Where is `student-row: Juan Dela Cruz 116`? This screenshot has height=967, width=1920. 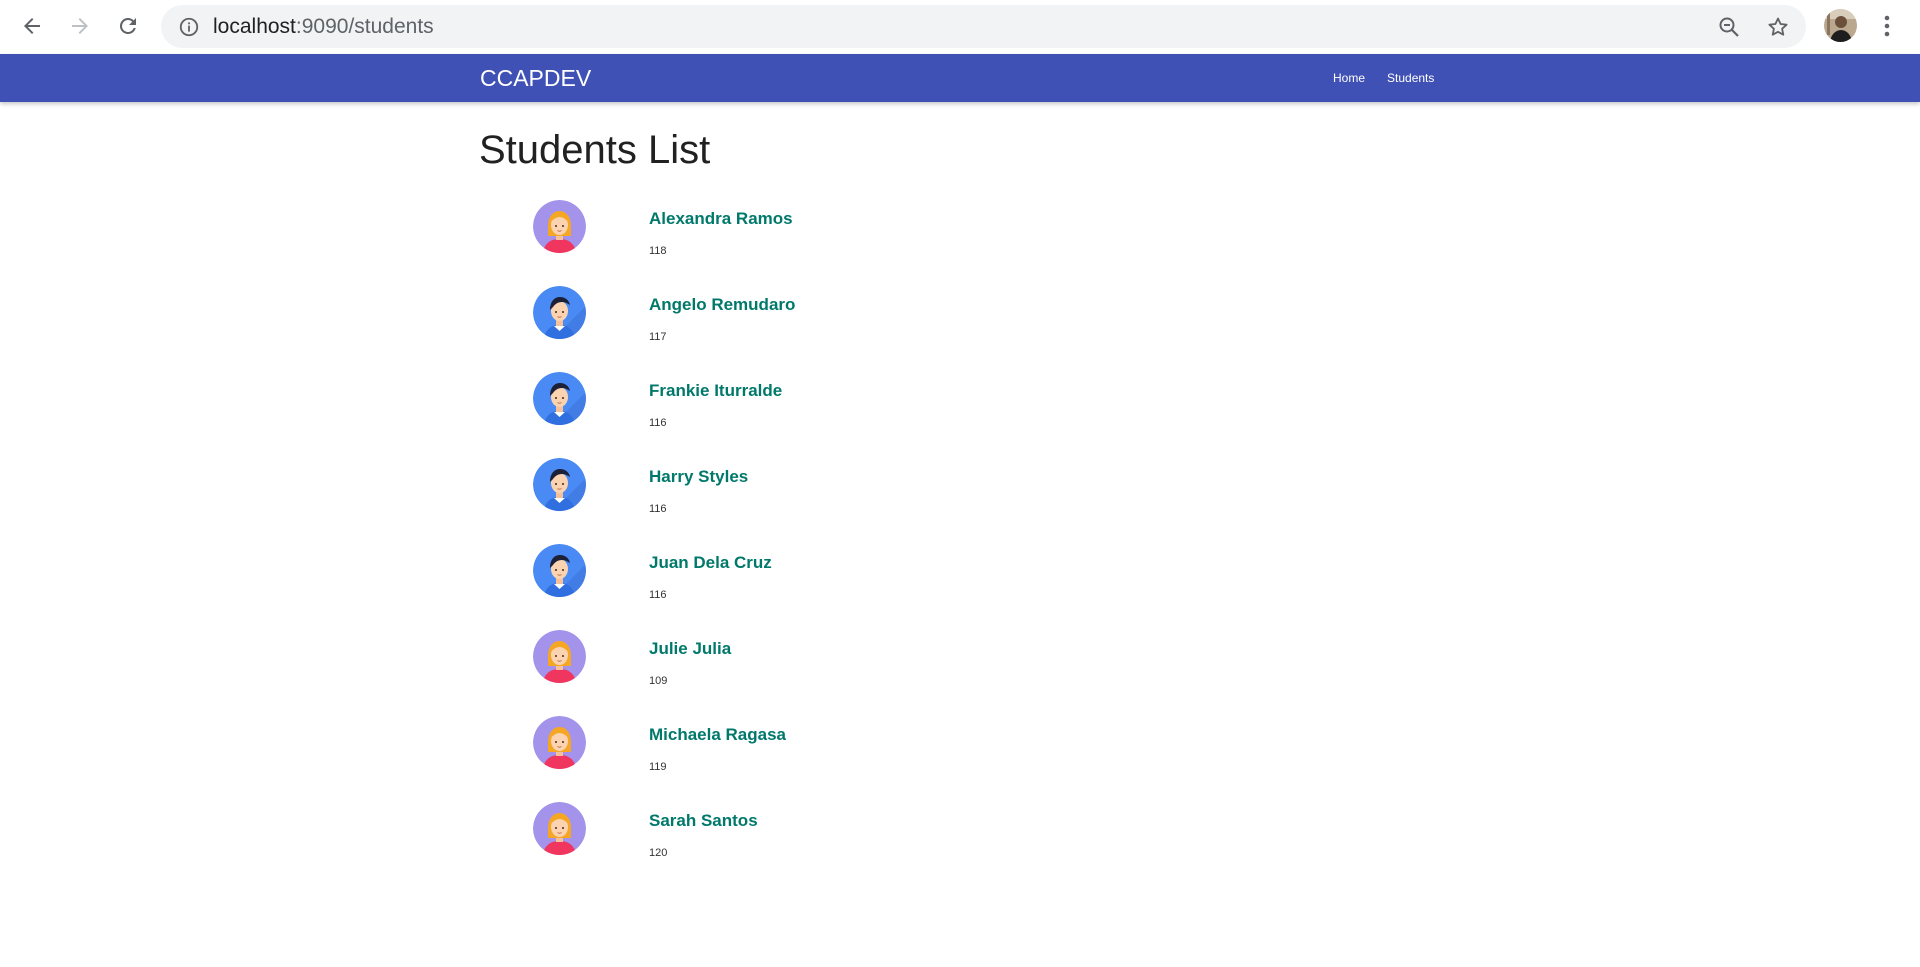
student-row: Juan Dela Cruz 116 is located at coordinates (833, 574).